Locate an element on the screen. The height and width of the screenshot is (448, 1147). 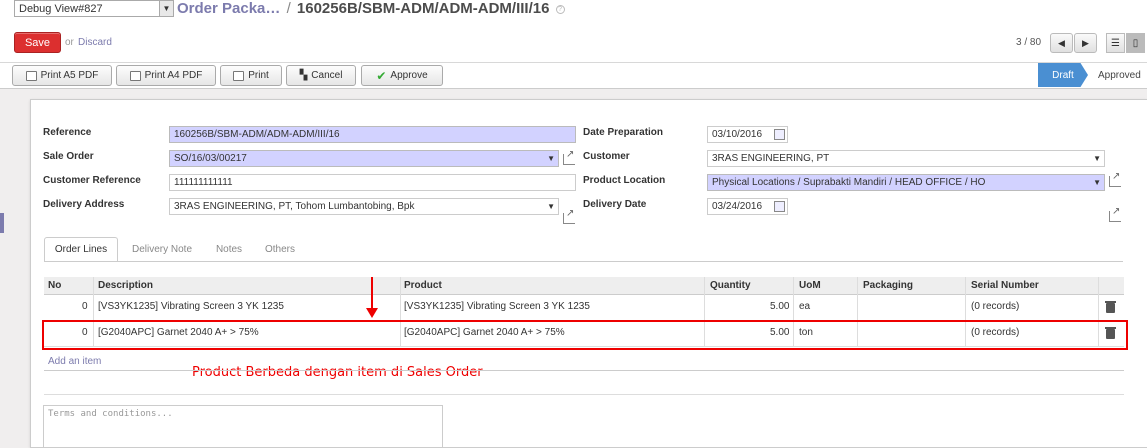
info-icon: ? is located at coordinates (560, 9).